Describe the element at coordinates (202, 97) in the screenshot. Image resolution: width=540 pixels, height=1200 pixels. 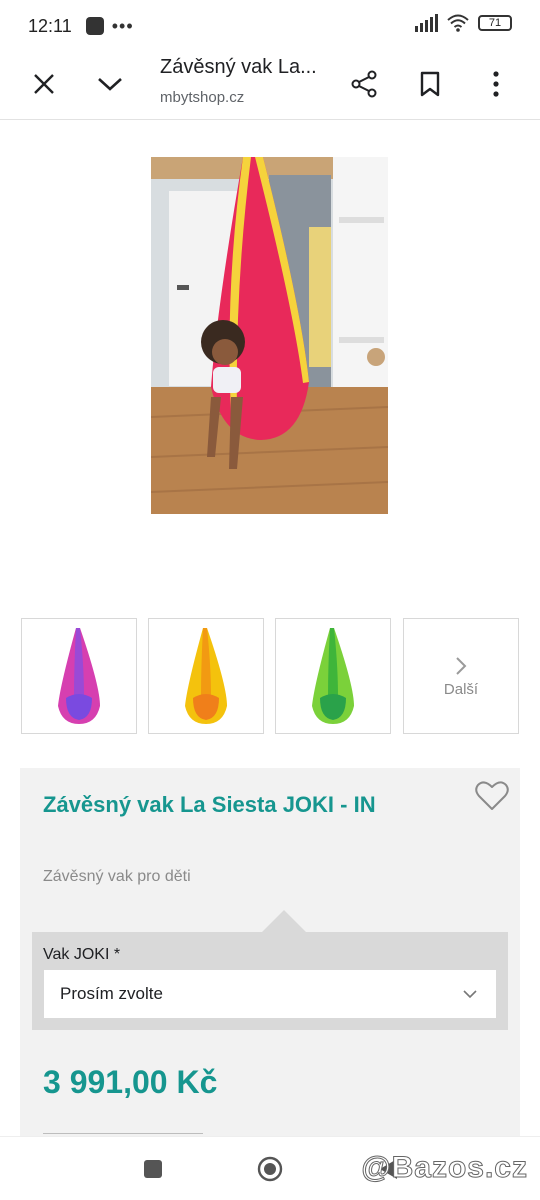
I see `page-url: mbytshop.cz` at that location.